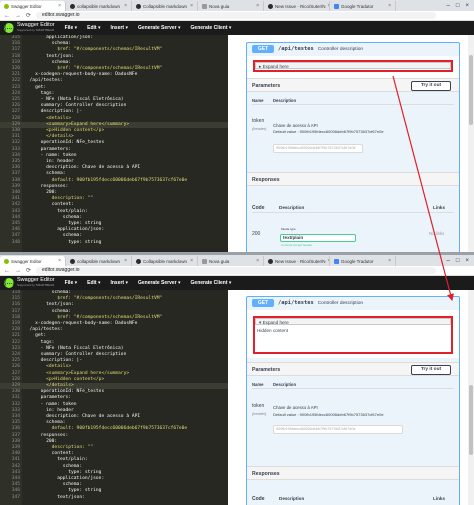 Image resolution: width=474 pixels, height=505 pixels. Describe the element at coordinates (50, 155) in the screenshot. I see `line-code: - name: token` at that location.